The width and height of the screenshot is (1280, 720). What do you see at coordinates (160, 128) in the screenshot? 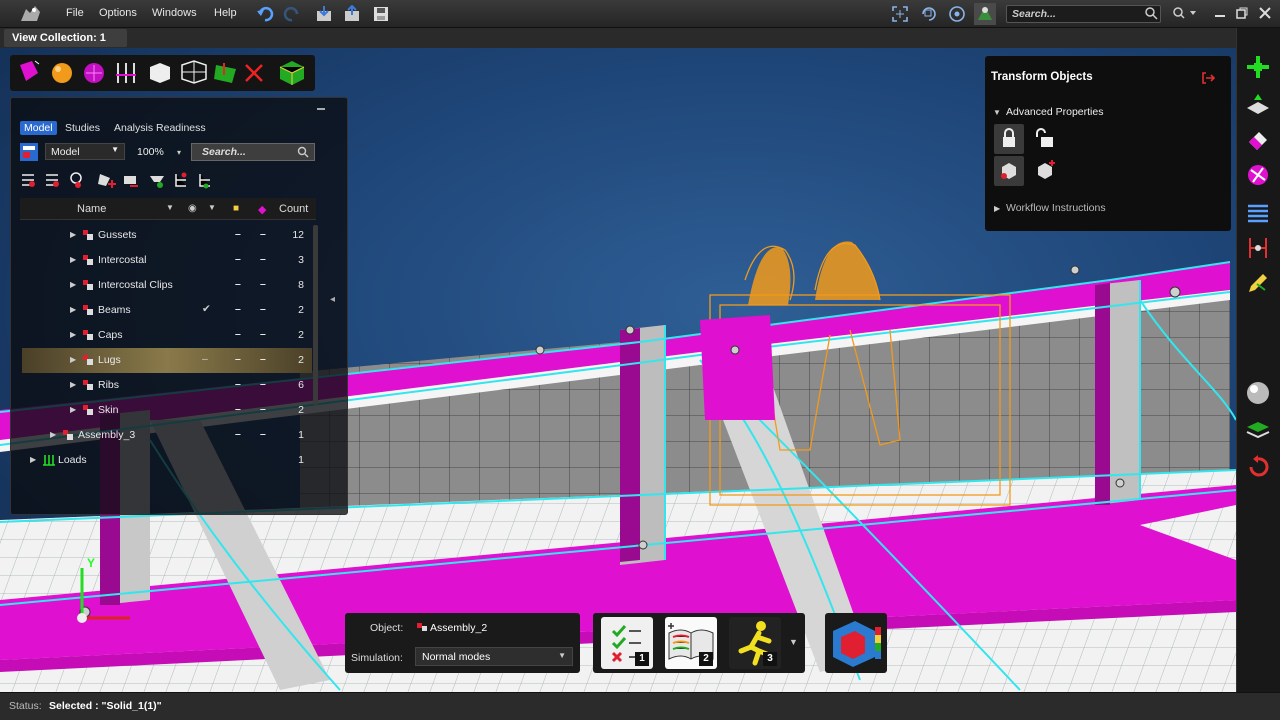
I see `tab-analysis-readiness: Analysis Readiness` at bounding box center [160, 128].